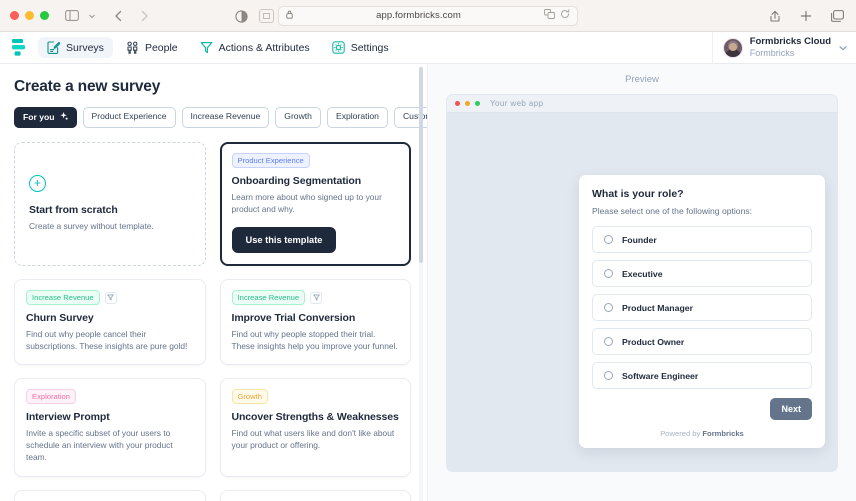  Describe the element at coordinates (85, 47) in the screenshot. I see `nav-item-label: Surveys` at that location.